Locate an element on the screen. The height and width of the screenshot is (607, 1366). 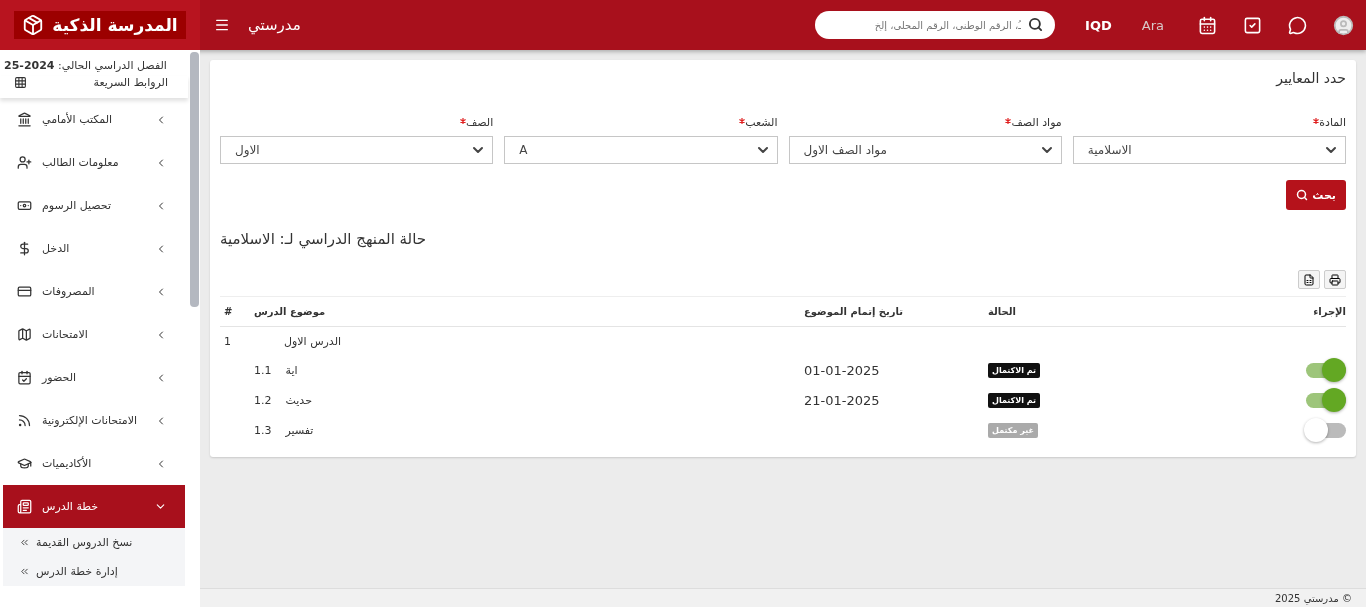
topic-name: تفسير is located at coordinates (299, 430).